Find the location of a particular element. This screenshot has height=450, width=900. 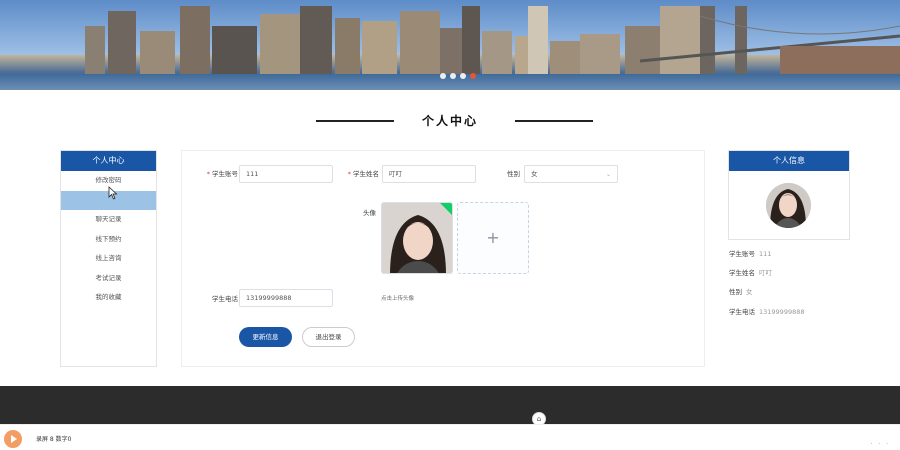

sidebar-header: 个人中心 is located at coordinates (108, 161).